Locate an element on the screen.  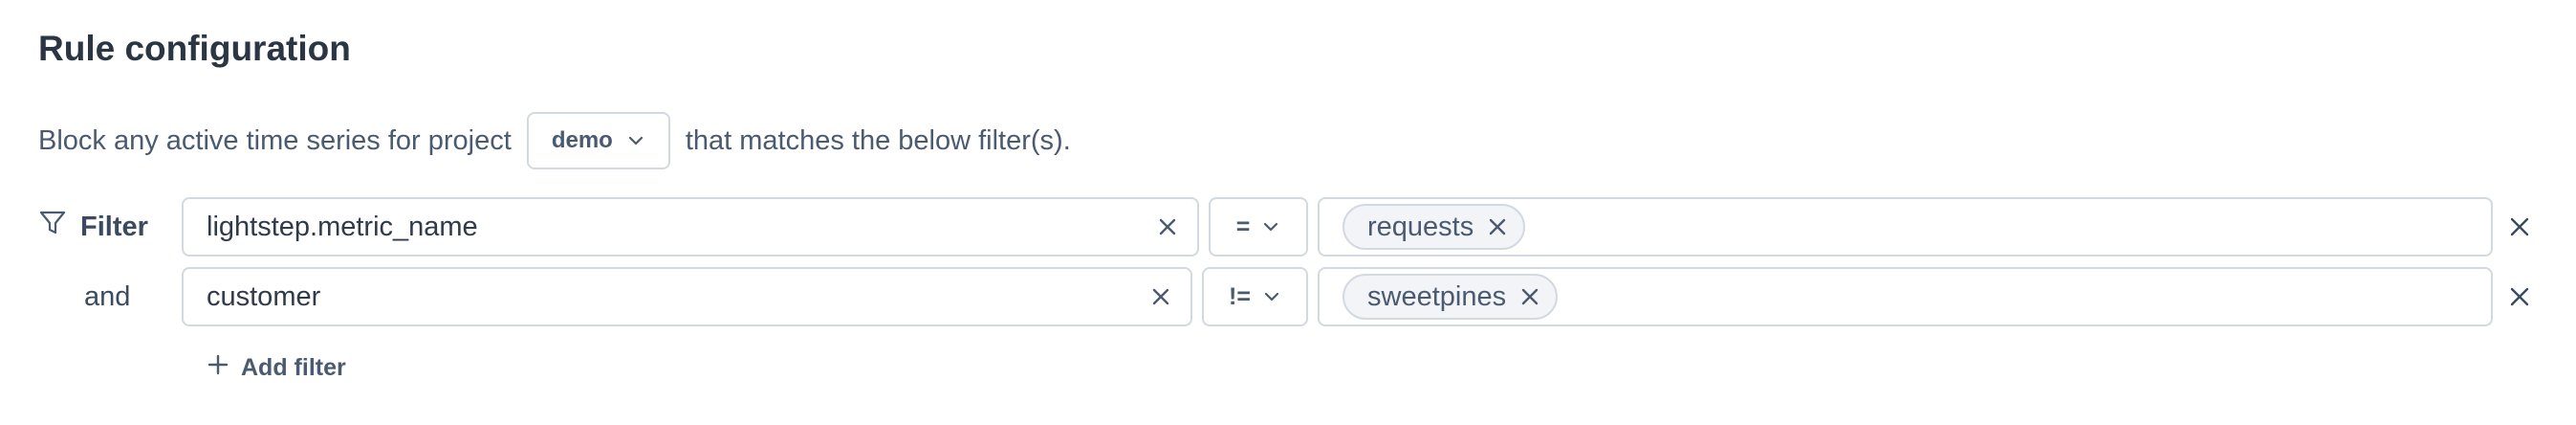
filter-value-input: requests is located at coordinates (1905, 227).